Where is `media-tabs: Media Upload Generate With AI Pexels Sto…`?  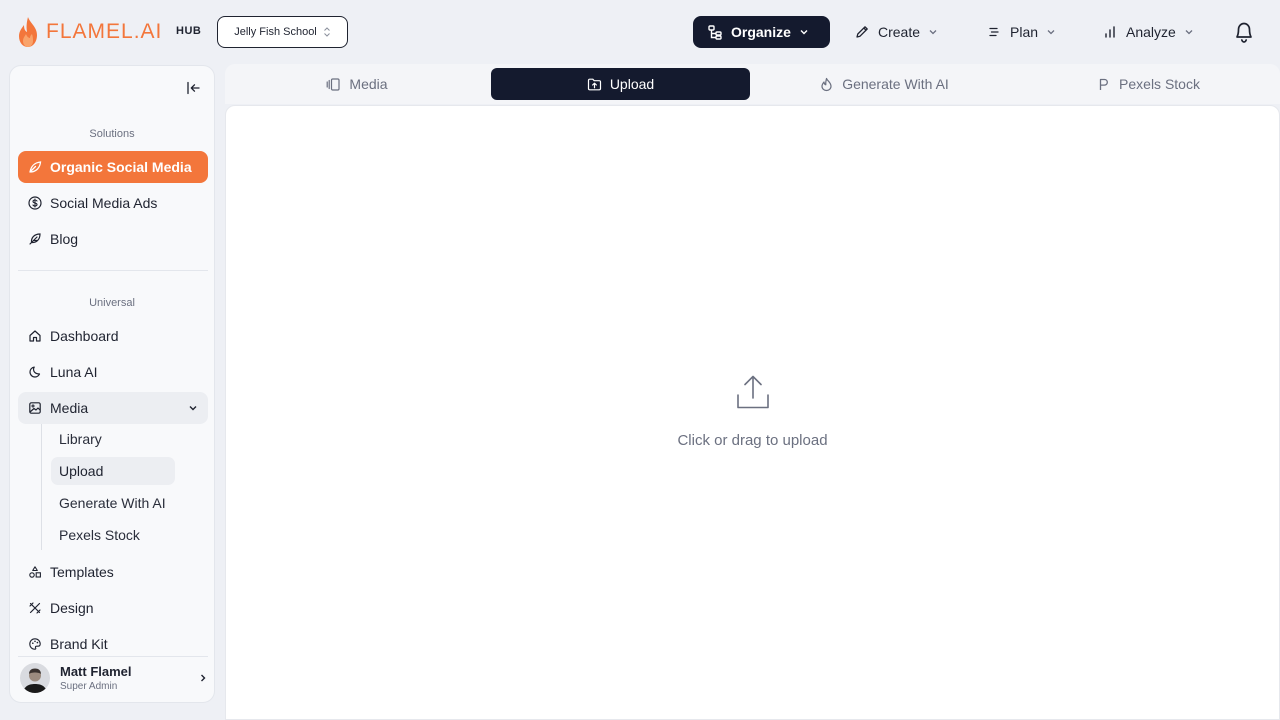
media-tabs: Media Upload Generate With AI Pexels Sto… is located at coordinates (752, 84).